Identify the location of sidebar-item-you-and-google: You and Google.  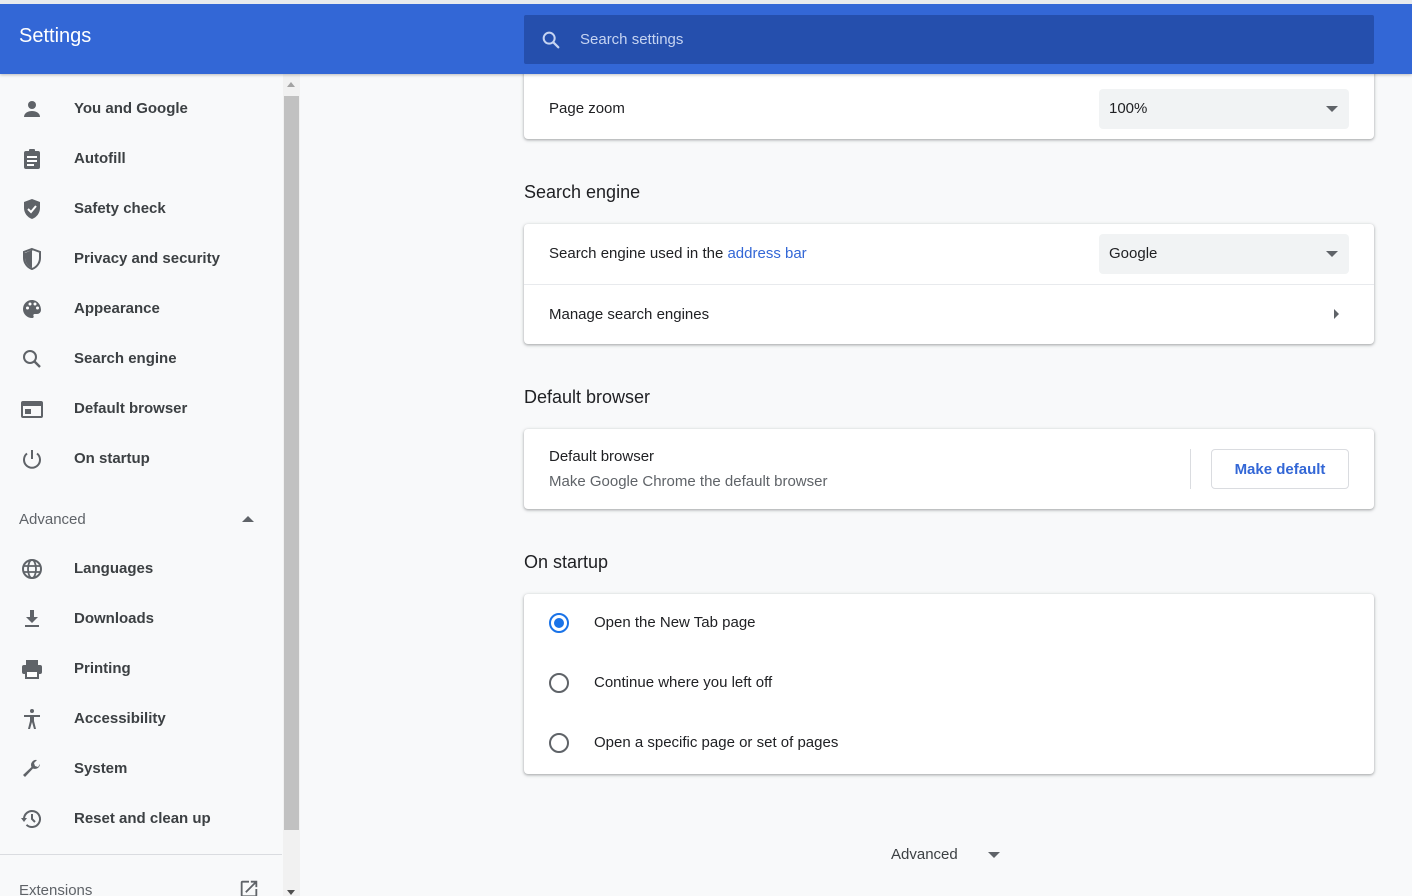
(141, 109).